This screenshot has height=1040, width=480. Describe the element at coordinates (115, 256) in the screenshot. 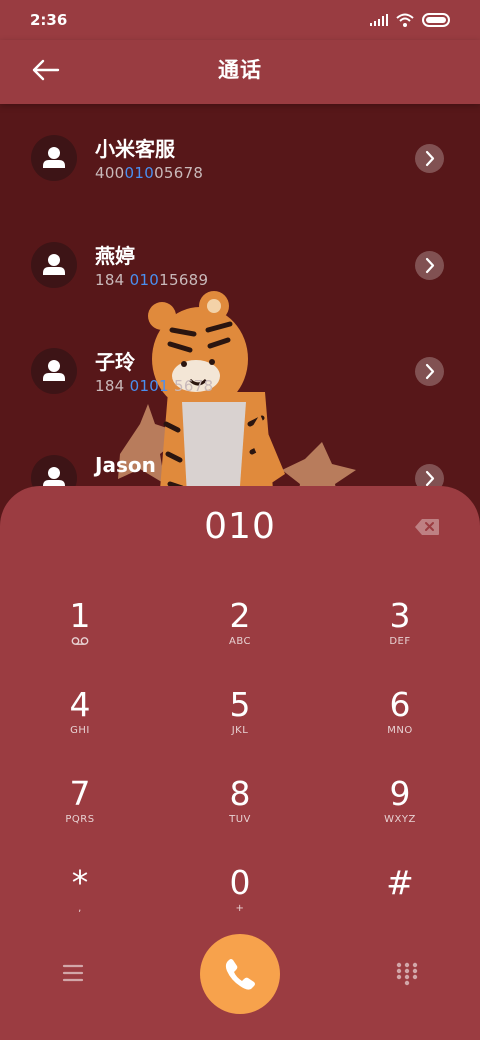

I see `contact-name: 燕婷` at that location.